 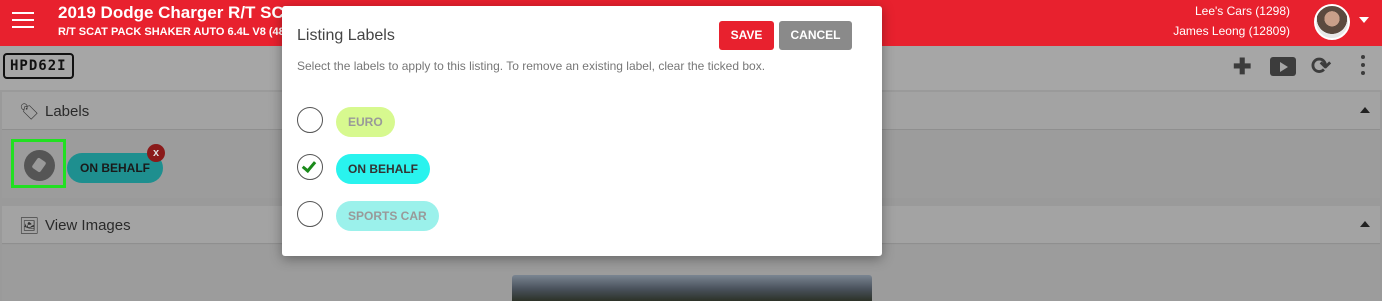 I want to click on video-icon, so click(x=1283, y=66).